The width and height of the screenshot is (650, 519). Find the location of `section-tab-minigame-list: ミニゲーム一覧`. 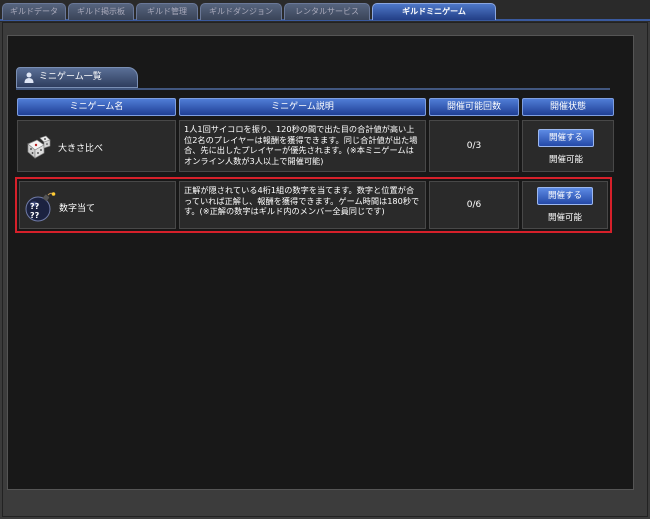

section-tab-minigame-list: ミニゲーム一覧 is located at coordinates (77, 77).